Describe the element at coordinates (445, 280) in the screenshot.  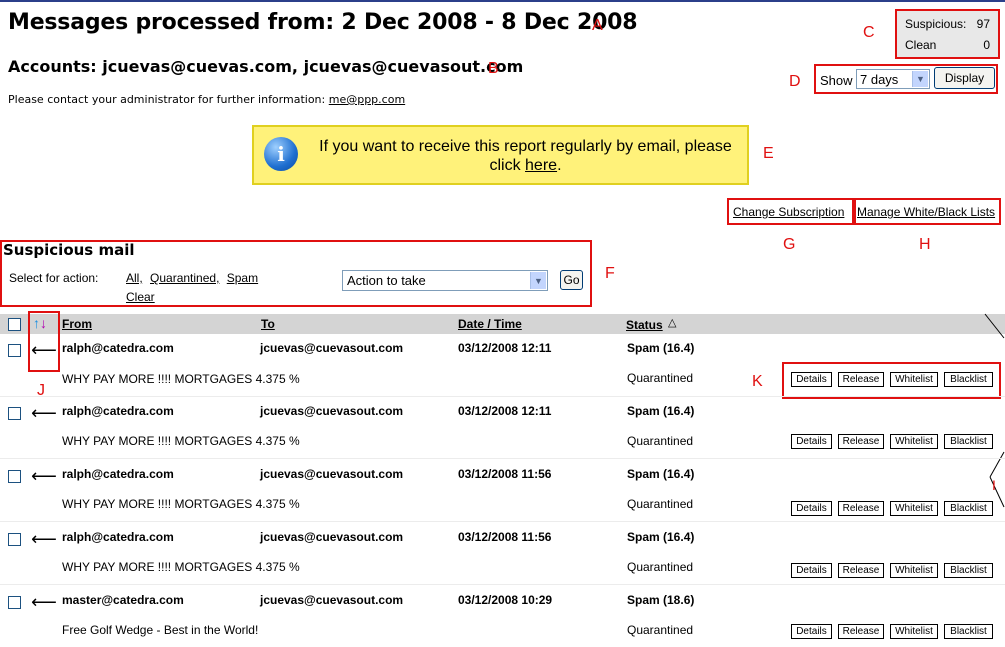
I see `action-select: Action to take ▼` at that location.